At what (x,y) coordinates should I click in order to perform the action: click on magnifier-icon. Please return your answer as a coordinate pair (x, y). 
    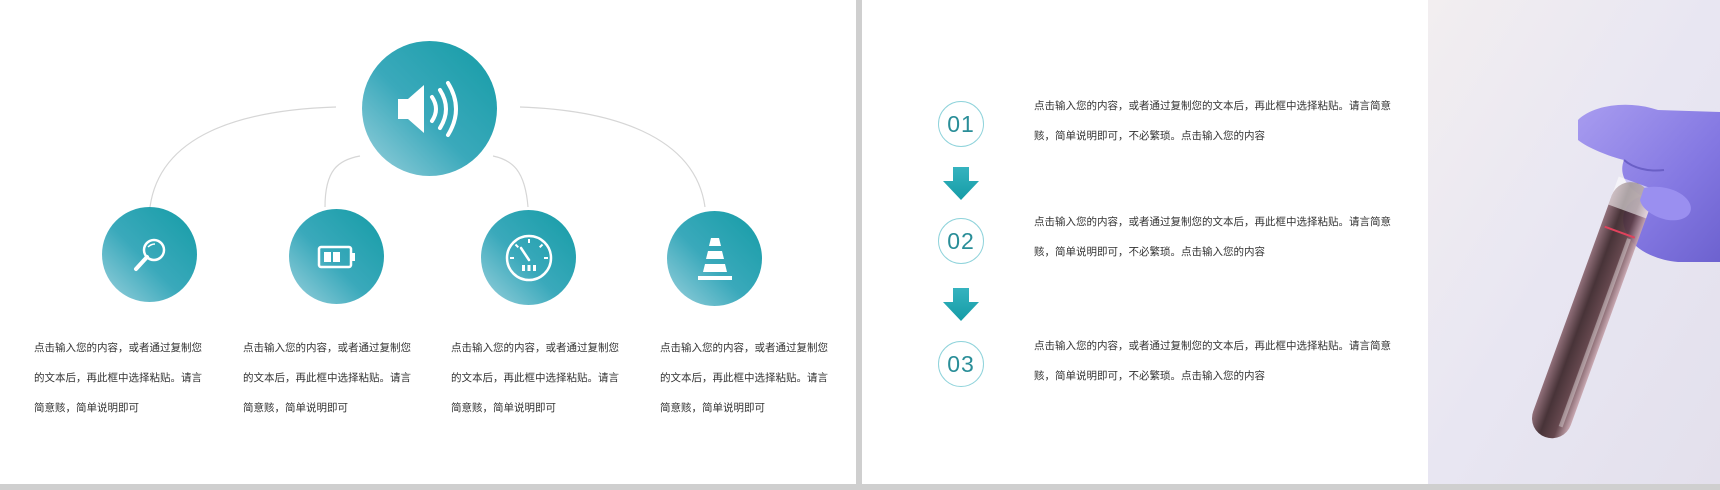
    Looking at the image, I should click on (150, 255).